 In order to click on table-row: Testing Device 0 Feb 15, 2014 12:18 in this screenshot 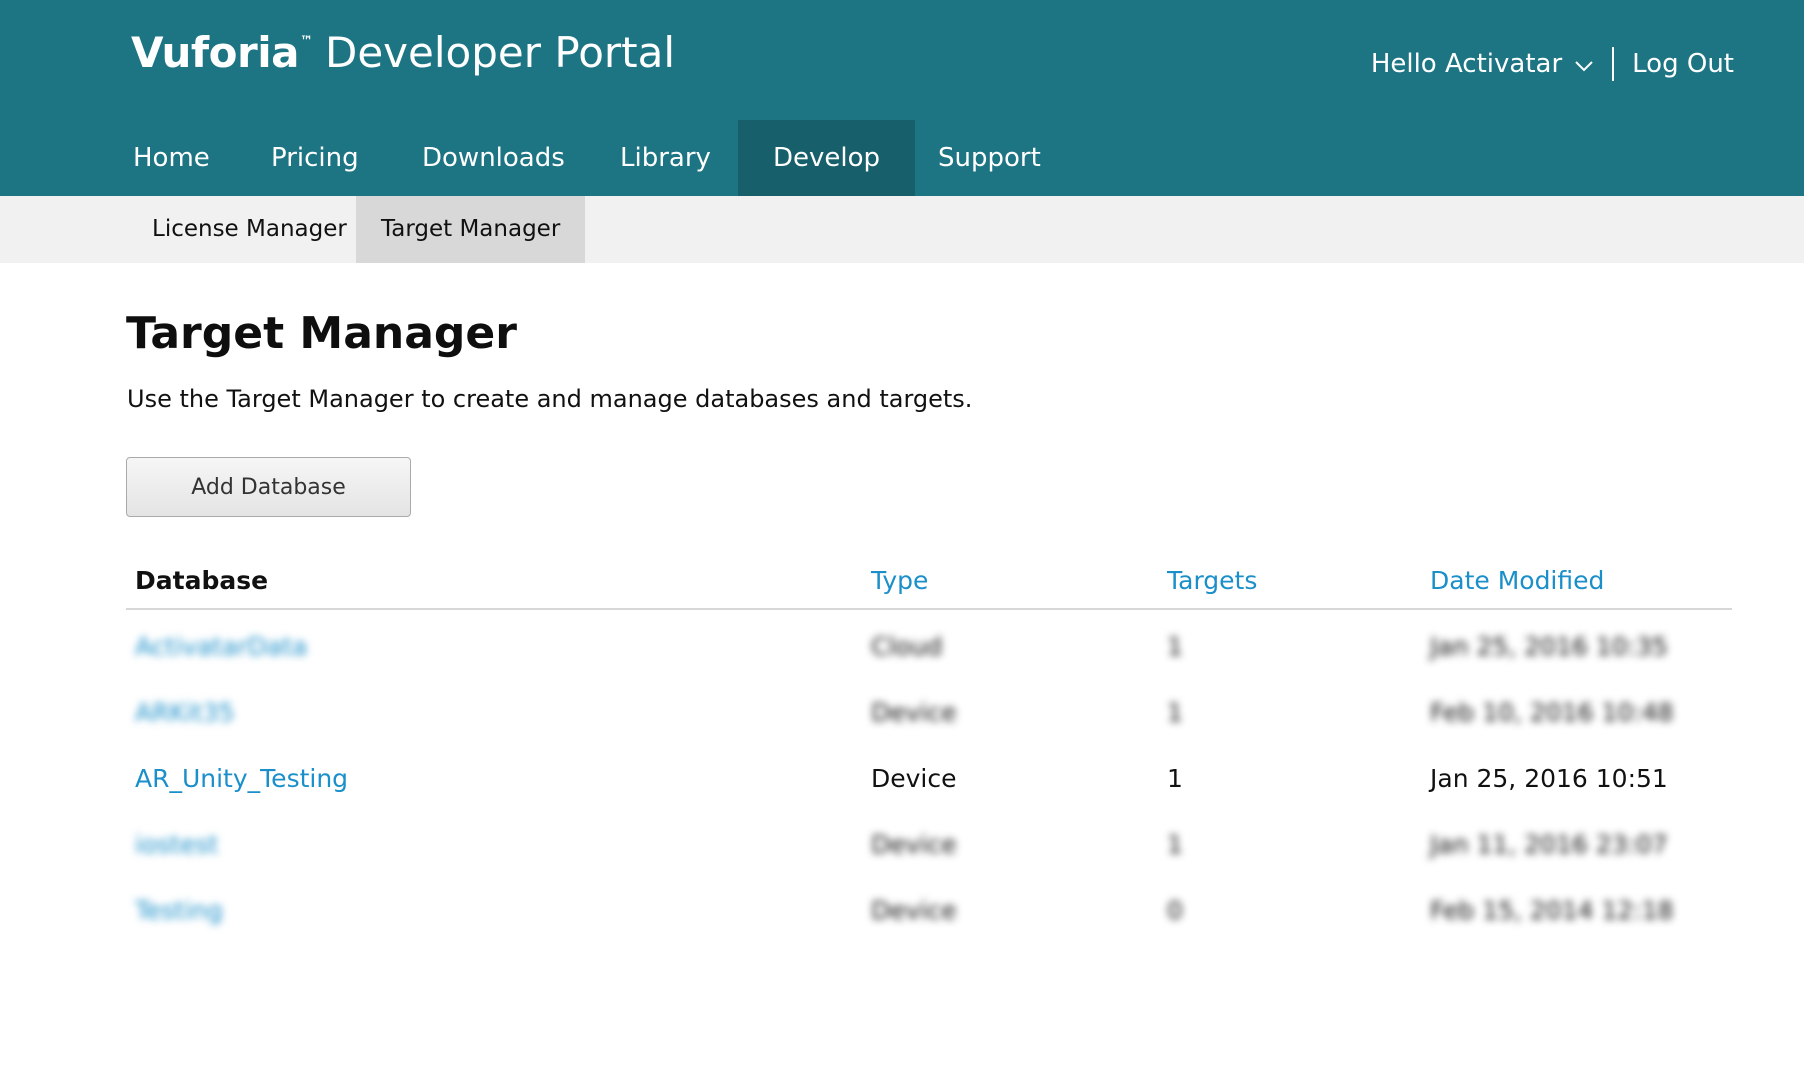, I will do `click(929, 907)`.